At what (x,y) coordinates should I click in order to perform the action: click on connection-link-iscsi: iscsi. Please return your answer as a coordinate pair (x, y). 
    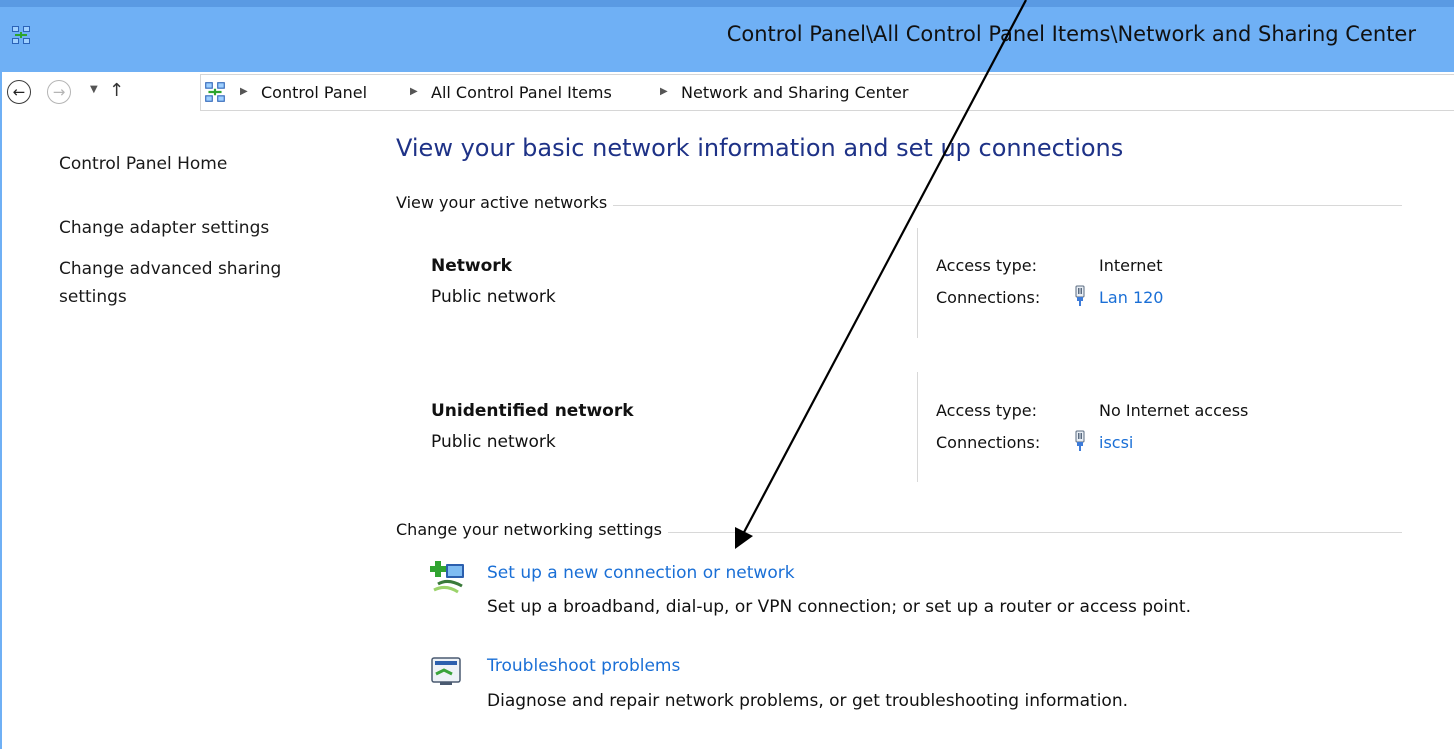
    Looking at the image, I should click on (1116, 442).